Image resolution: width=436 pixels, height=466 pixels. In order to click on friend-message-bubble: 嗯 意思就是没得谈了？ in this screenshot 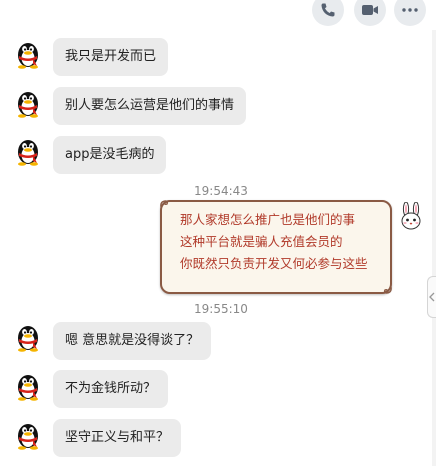, I will do `click(132, 341)`.